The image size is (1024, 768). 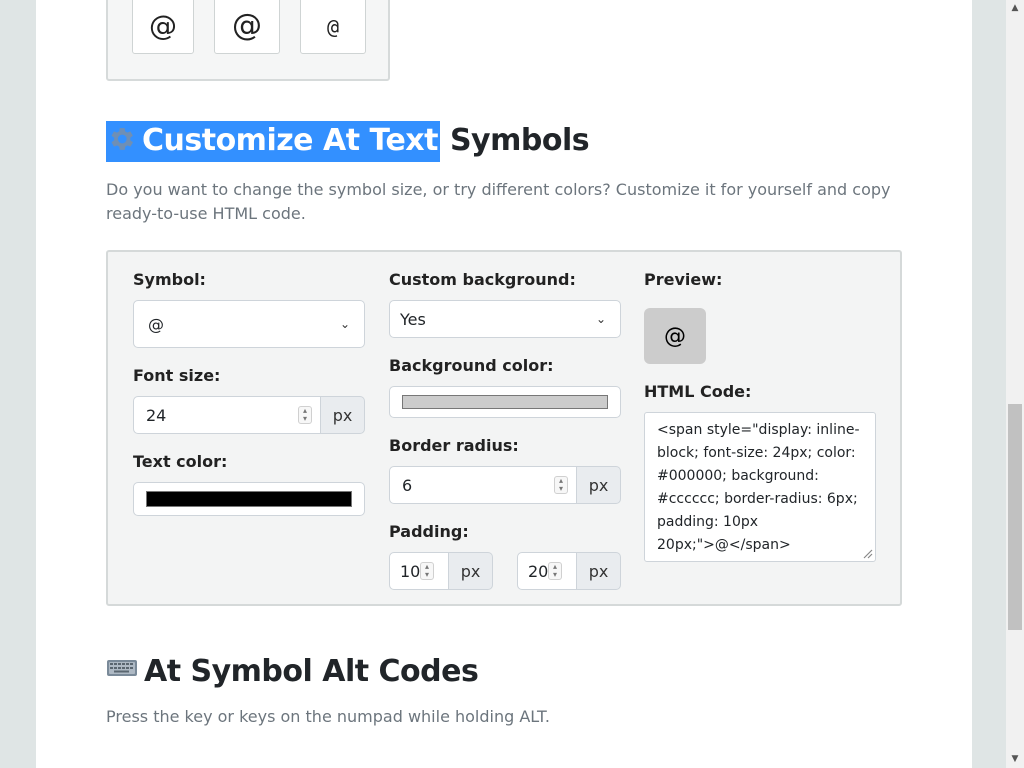 I want to click on symbol-preview: @, so click(x=675, y=336).